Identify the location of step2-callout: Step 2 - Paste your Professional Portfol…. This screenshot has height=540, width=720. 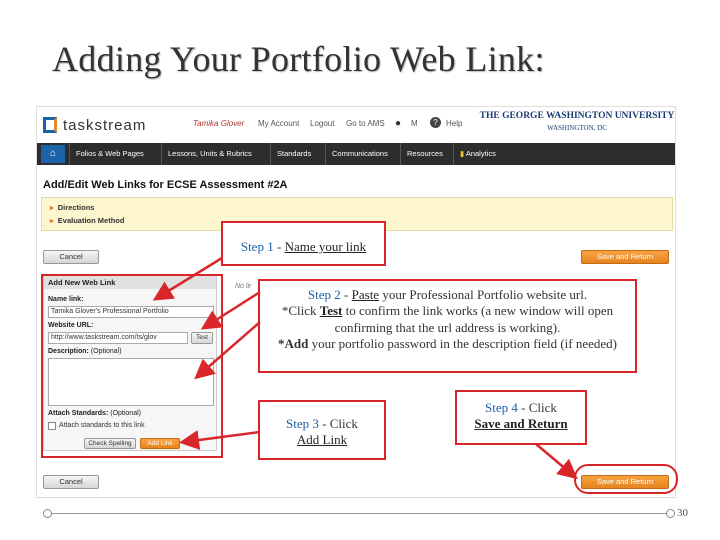
(447, 326).